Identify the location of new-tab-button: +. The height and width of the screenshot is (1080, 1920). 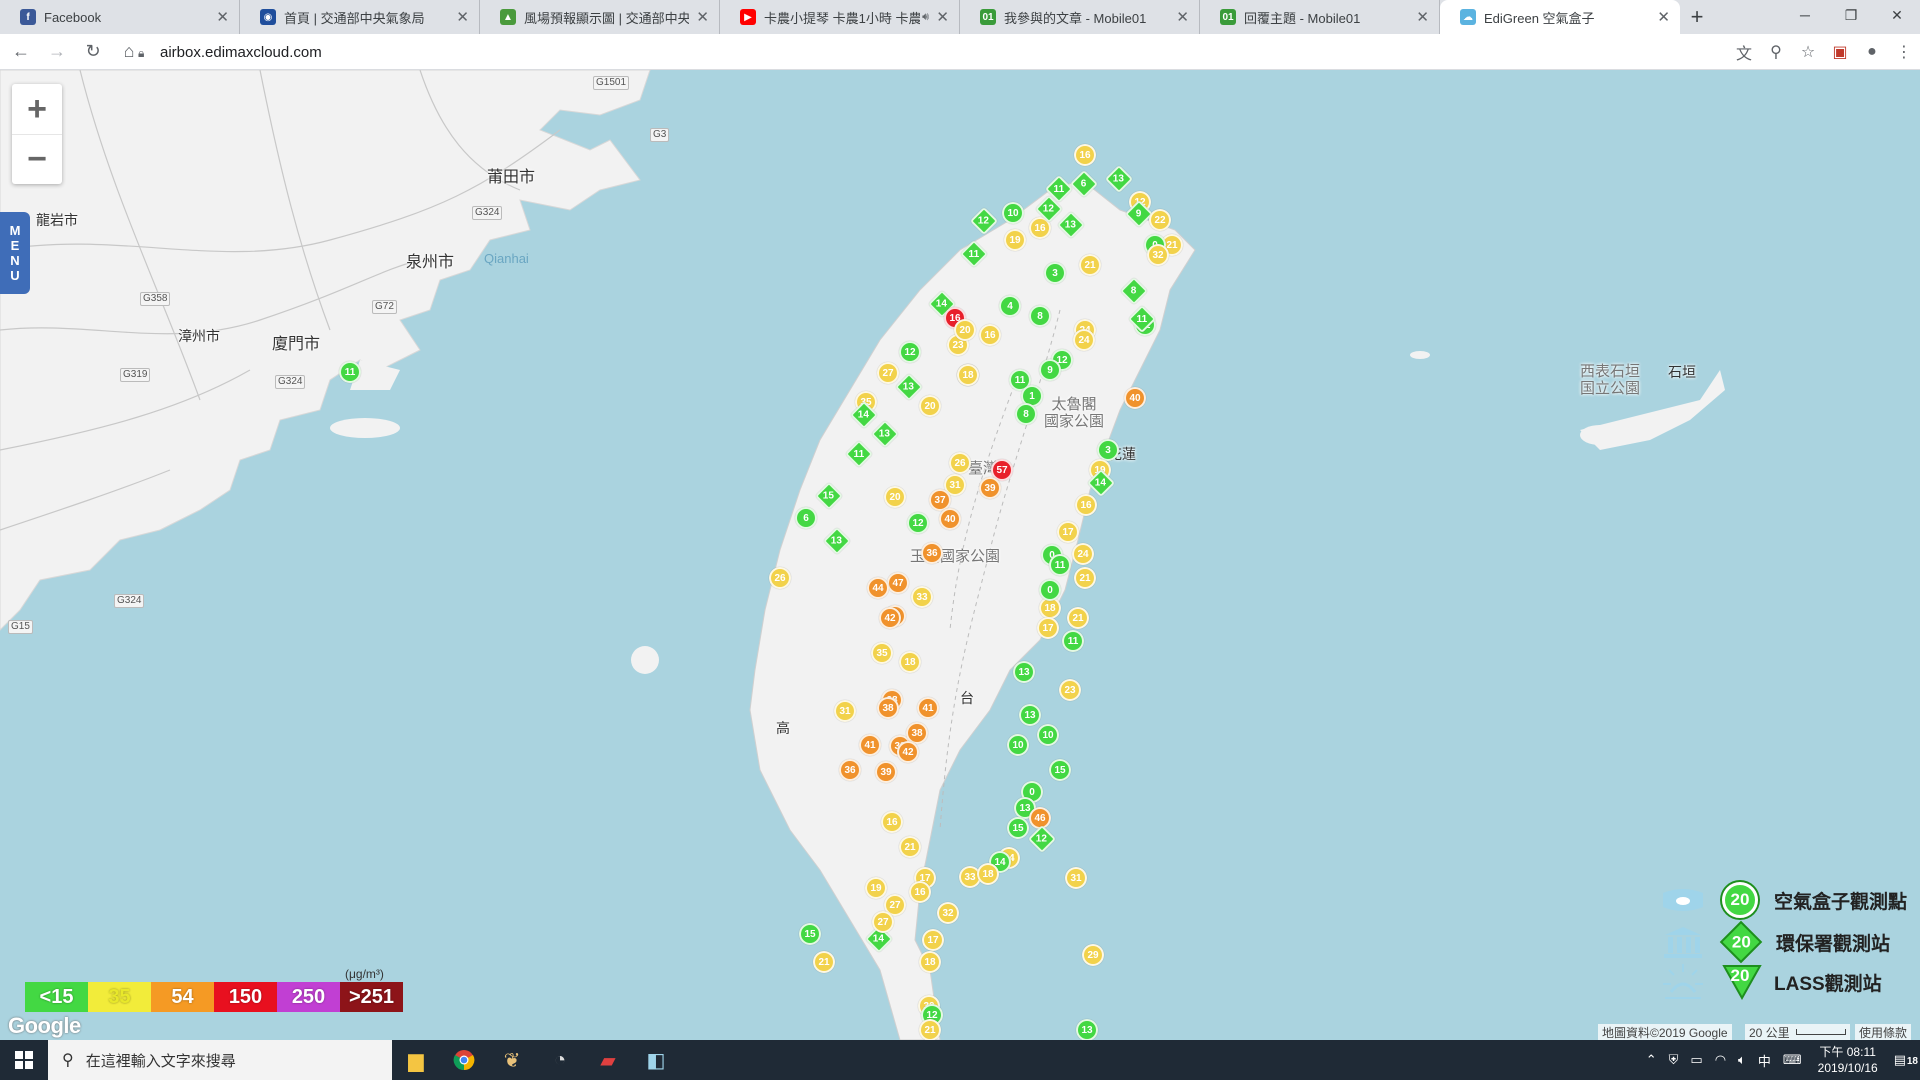
(1697, 17).